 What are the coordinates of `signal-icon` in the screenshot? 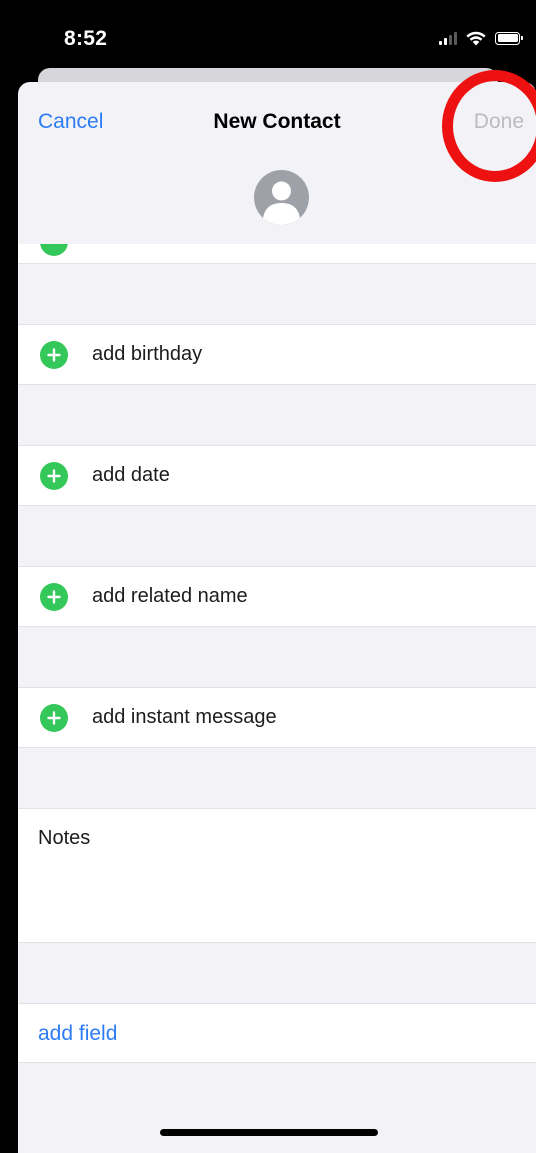 It's located at (448, 38).